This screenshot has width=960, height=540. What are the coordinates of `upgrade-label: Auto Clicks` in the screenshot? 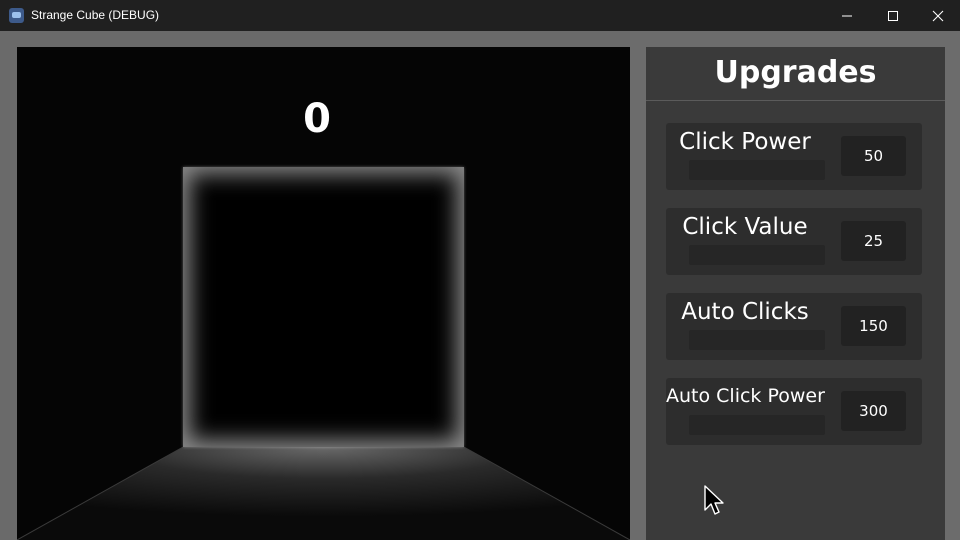 It's located at (745, 312).